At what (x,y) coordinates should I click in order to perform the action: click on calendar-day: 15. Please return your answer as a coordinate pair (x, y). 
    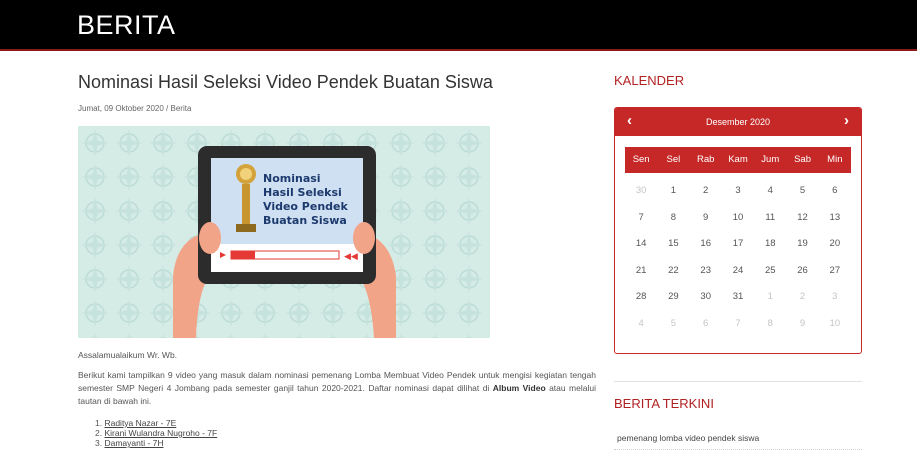
    Looking at the image, I should click on (673, 251).